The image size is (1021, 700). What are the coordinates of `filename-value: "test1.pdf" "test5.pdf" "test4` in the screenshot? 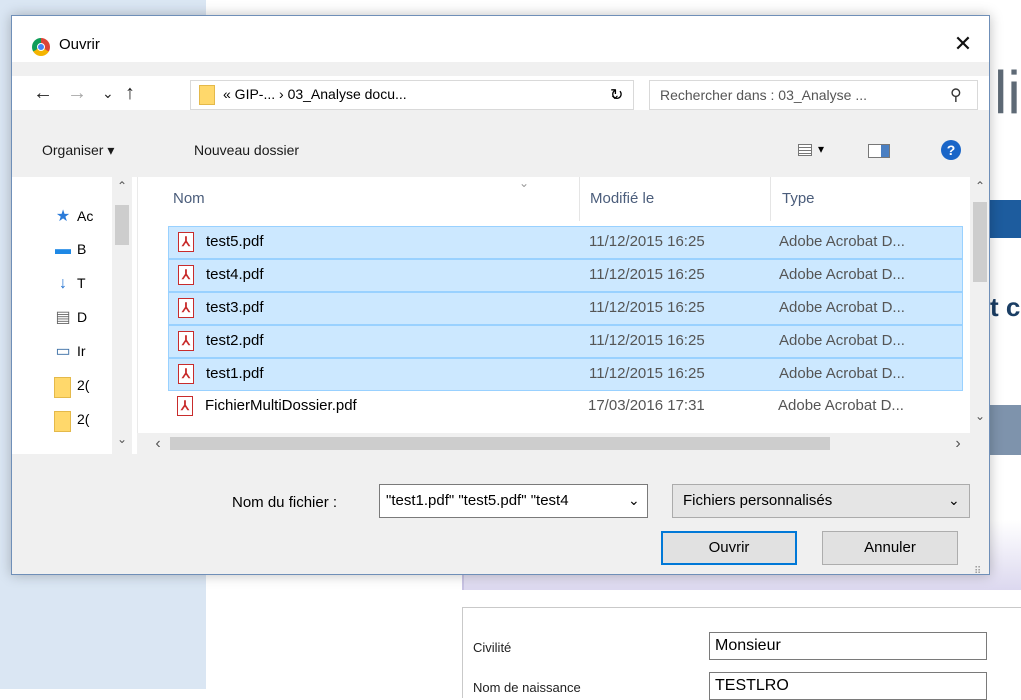 It's located at (504, 500).